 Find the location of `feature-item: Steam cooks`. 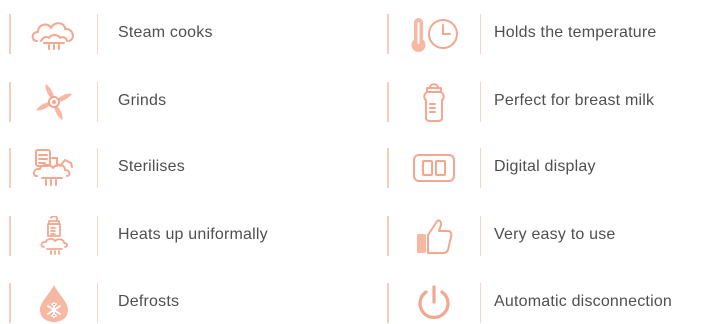

feature-item: Steam cooks is located at coordinates (176, 34).